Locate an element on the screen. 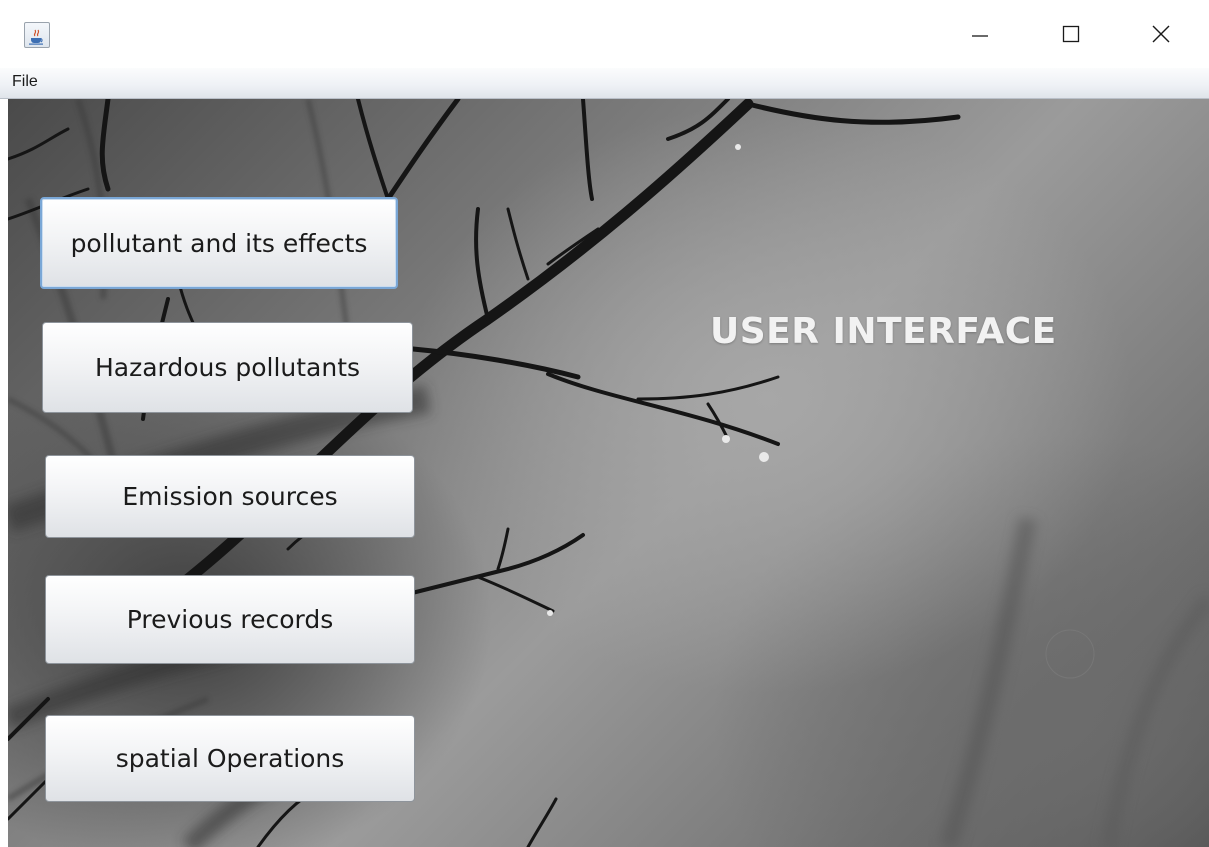 The width and height of the screenshot is (1209, 847). spatial-operations-button: spatial Operations is located at coordinates (230, 758).